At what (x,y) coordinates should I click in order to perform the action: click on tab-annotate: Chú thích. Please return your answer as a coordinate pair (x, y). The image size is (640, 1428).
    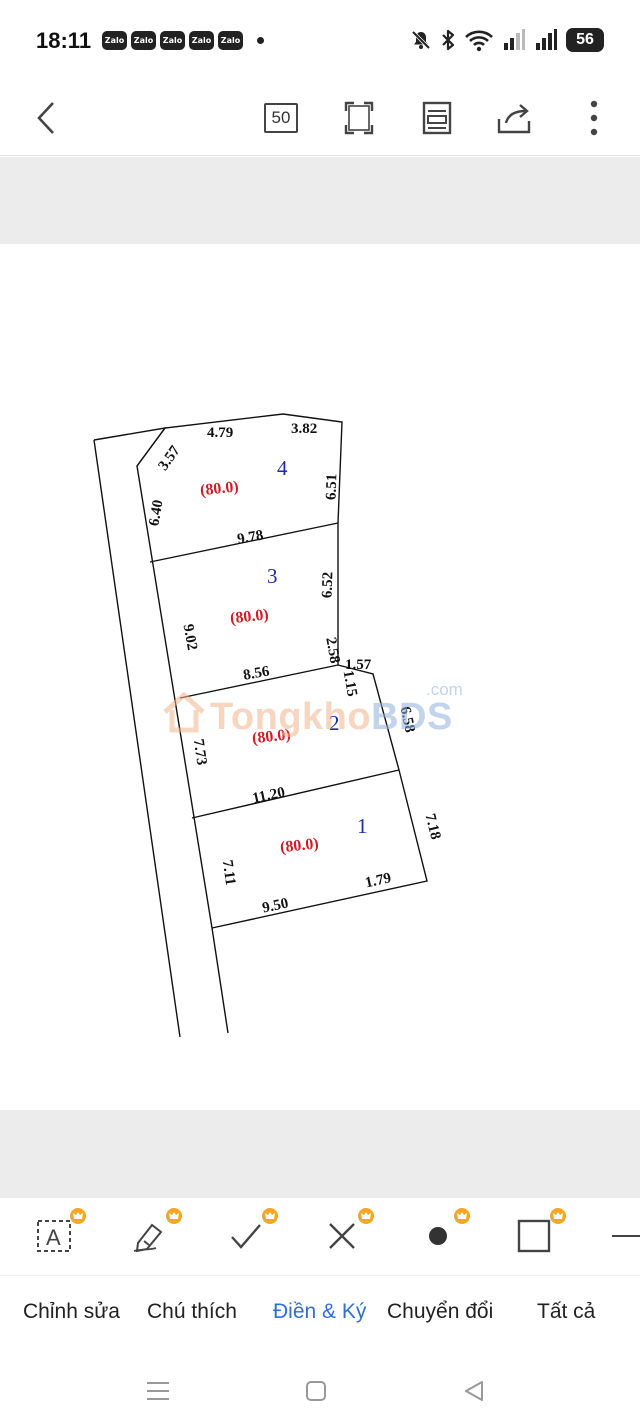
    Looking at the image, I should click on (192, 1312).